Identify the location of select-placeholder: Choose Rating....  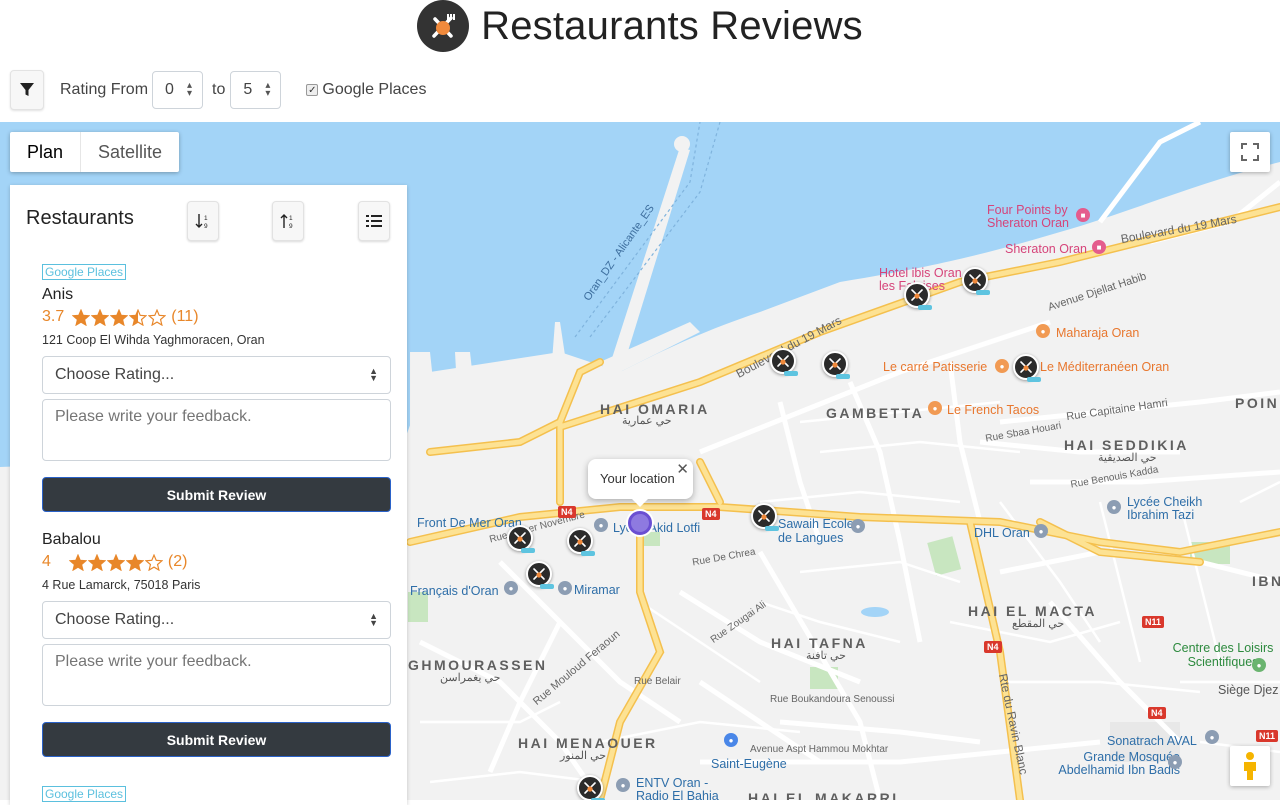
(115, 619).